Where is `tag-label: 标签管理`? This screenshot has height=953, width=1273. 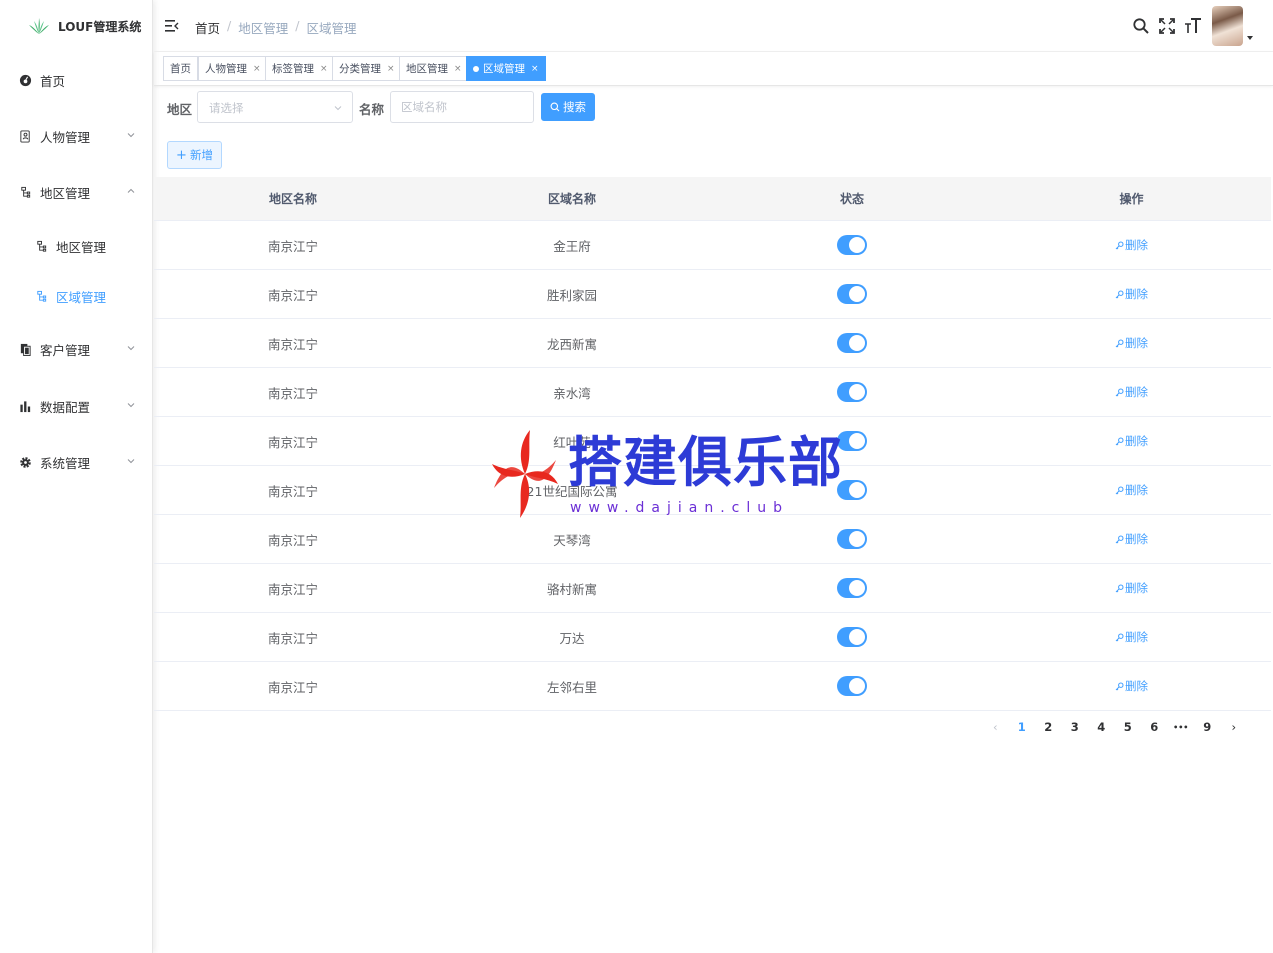 tag-label: 标签管理 is located at coordinates (293, 69).